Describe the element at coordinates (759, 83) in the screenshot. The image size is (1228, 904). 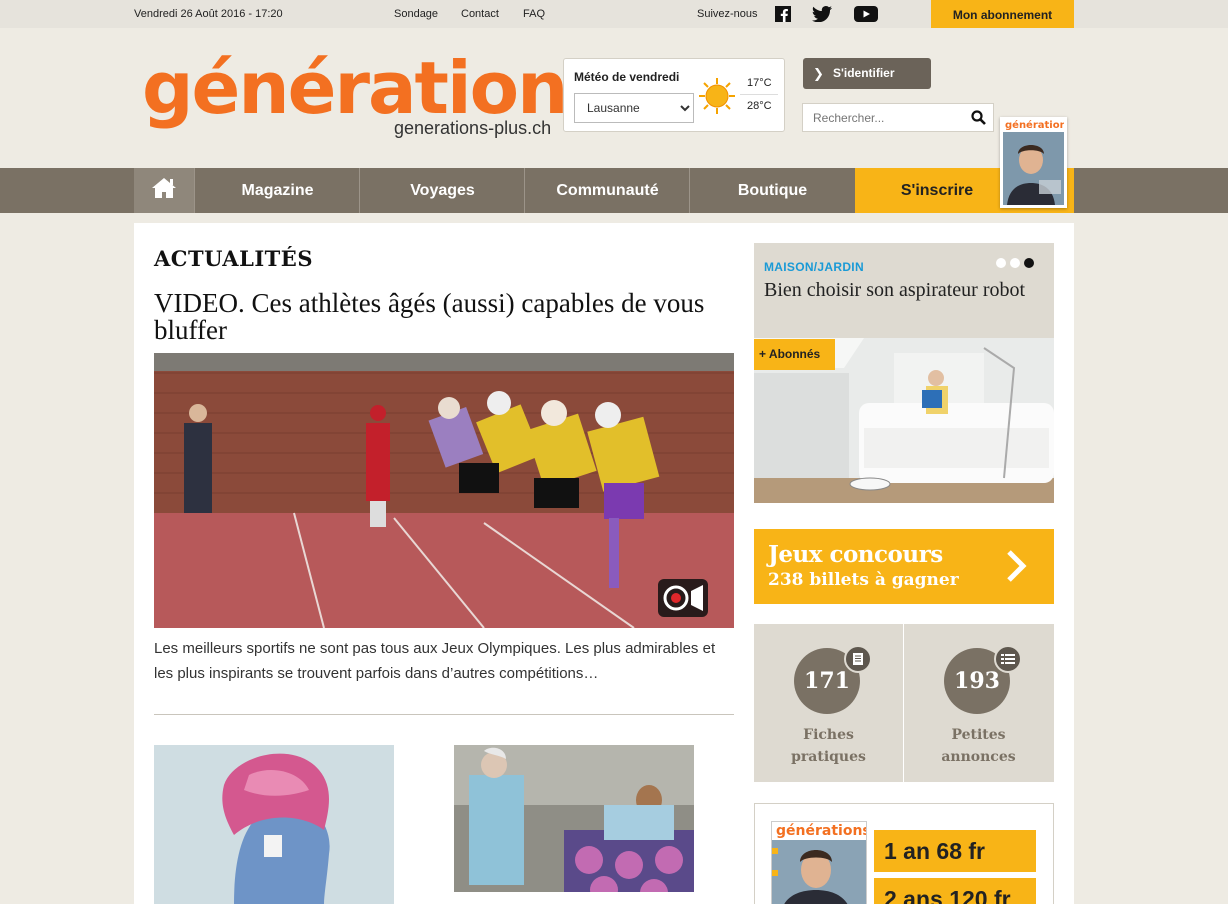
I see `temp-min: 17°C` at that location.